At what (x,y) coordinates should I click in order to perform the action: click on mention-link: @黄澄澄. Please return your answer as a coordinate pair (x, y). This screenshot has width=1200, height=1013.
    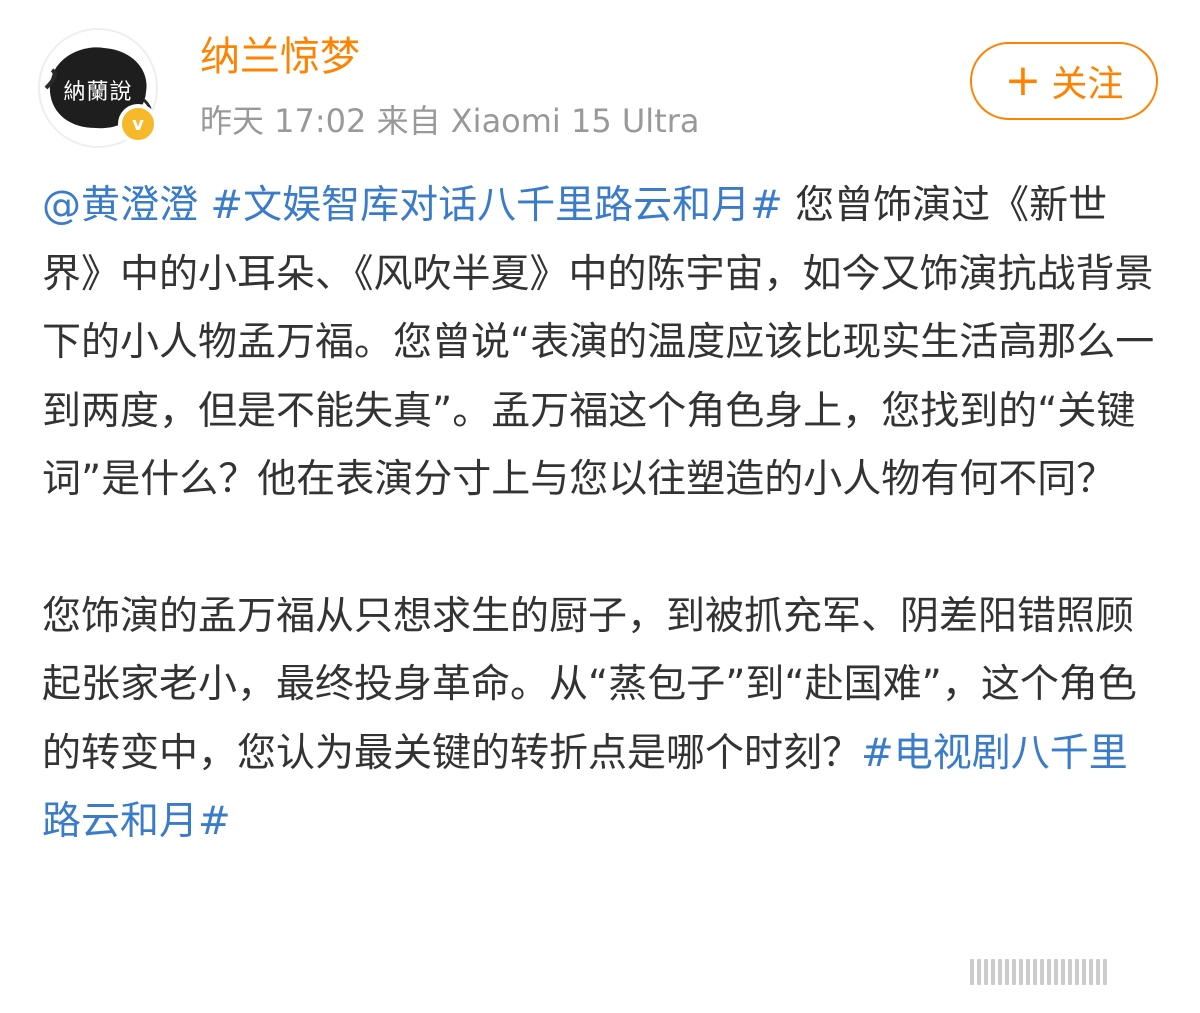
    Looking at the image, I should click on (120, 205).